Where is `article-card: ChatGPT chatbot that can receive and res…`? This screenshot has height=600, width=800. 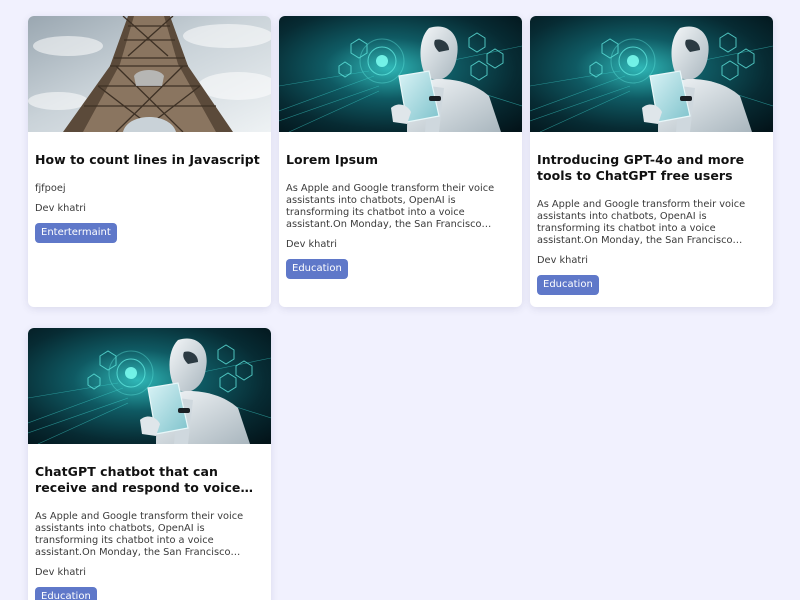
article-card: ChatGPT chatbot that can receive and res… is located at coordinates (149, 464).